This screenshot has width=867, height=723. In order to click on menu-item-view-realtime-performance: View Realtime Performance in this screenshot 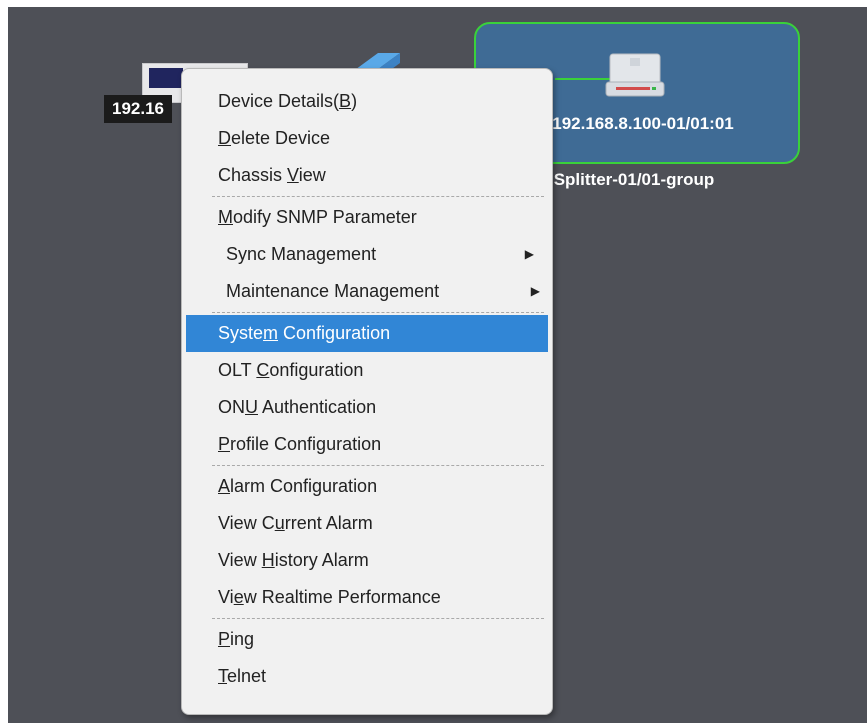, I will do `click(367, 597)`.